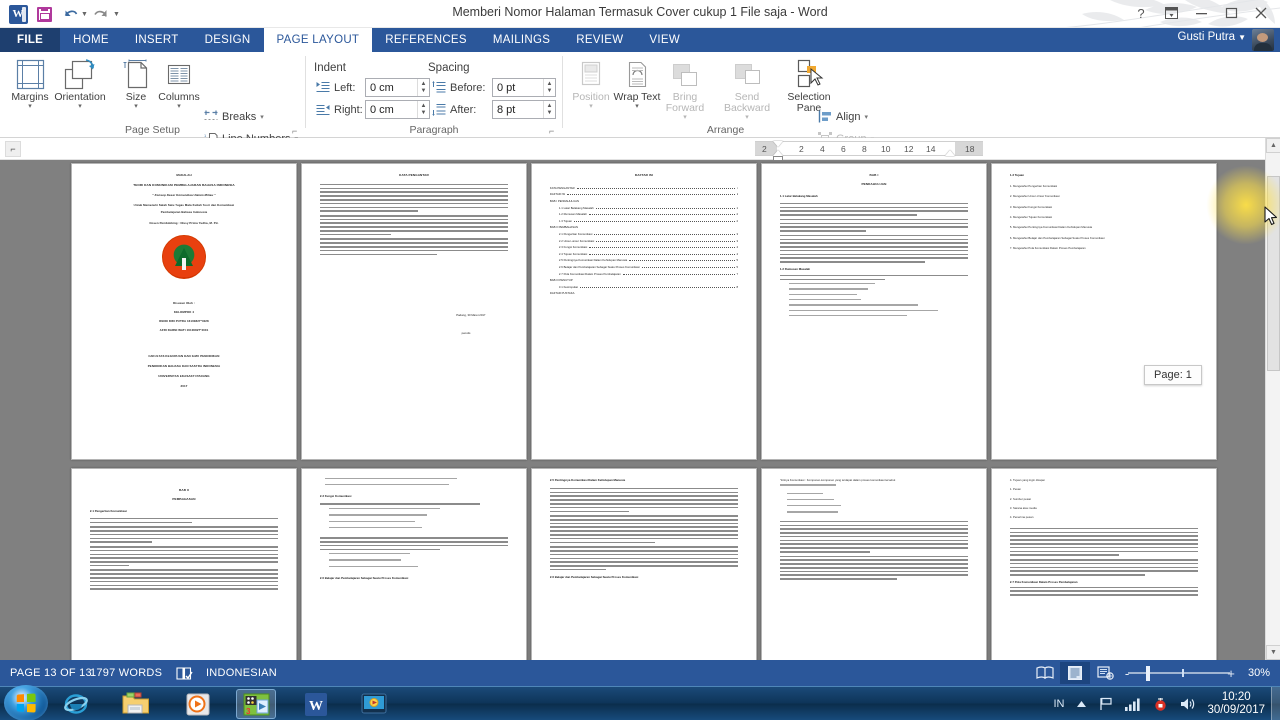 This screenshot has width=1280, height=720. I want to click on spacing-after-field: ▲▼, so click(524, 109).